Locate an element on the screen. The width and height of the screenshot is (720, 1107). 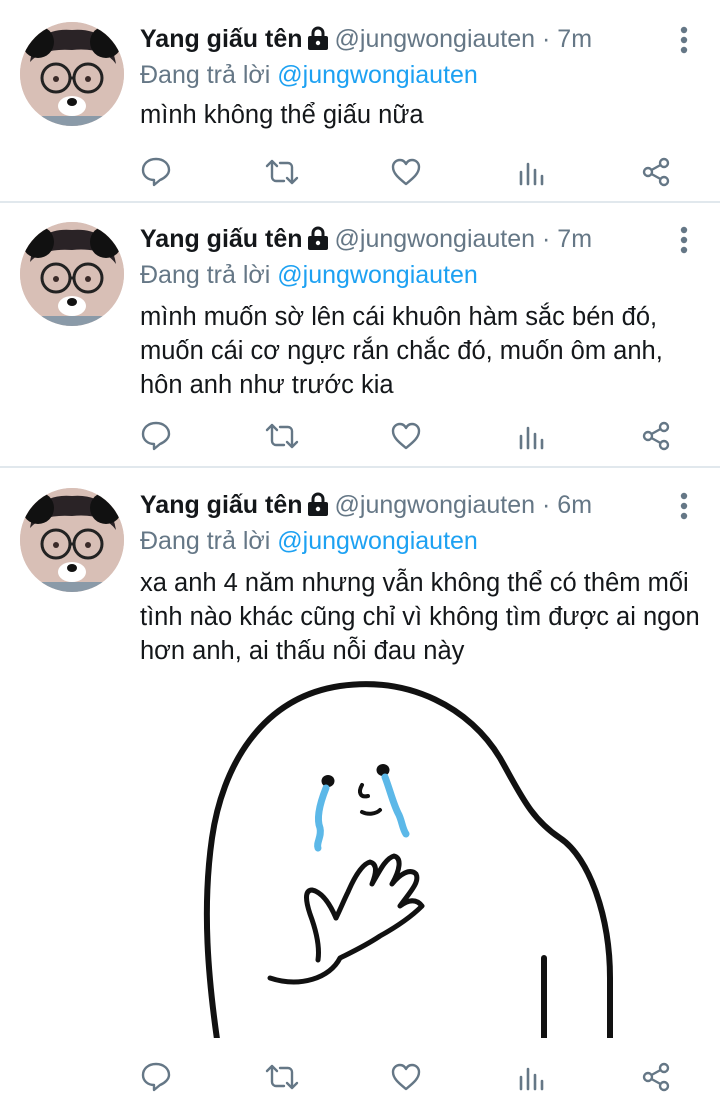
tweet-time: 6m is located at coordinates (574, 505).